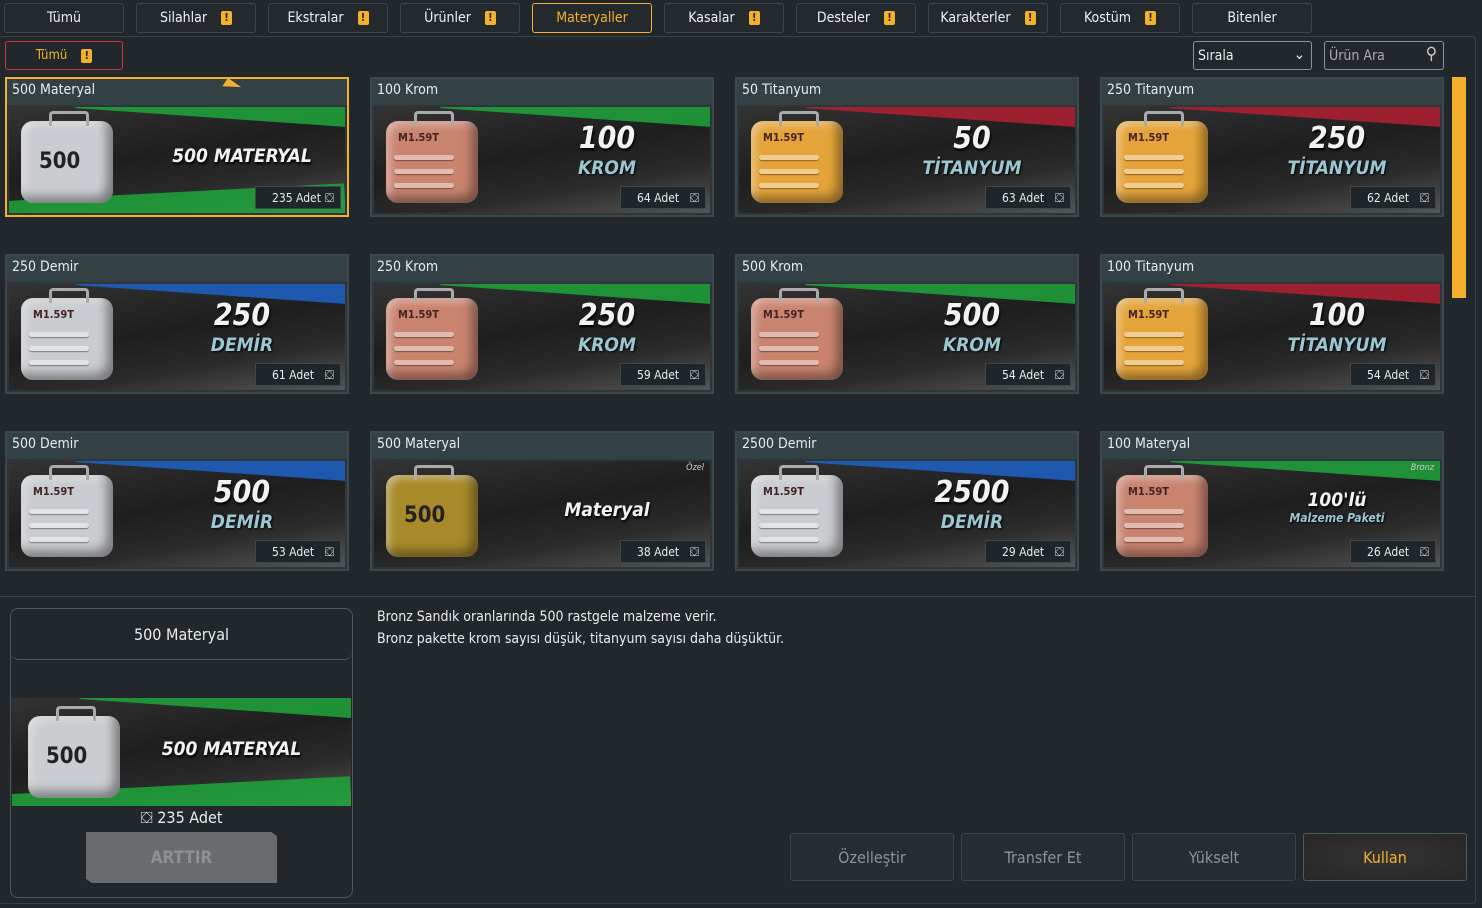  I want to click on divider, so click(738, 596).